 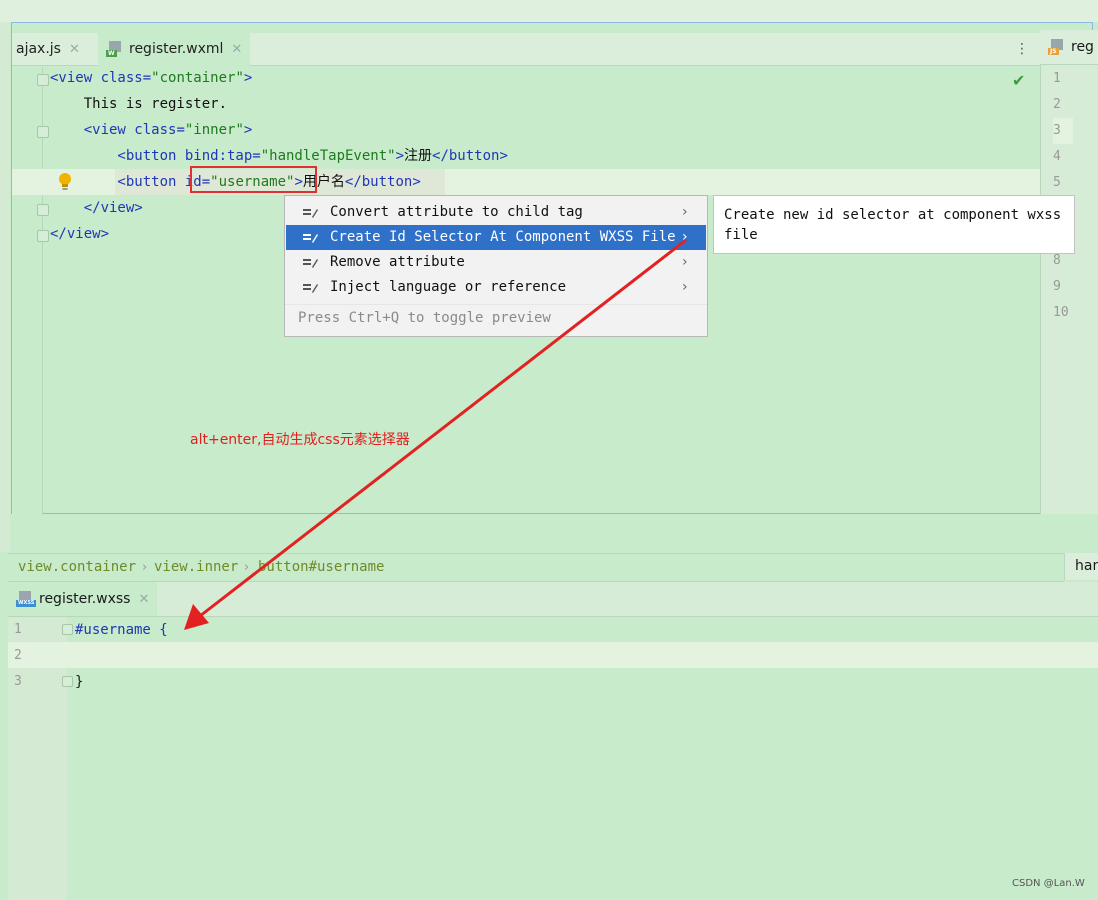 What do you see at coordinates (1061, 312) in the screenshot?
I see `line-number: 10` at bounding box center [1061, 312].